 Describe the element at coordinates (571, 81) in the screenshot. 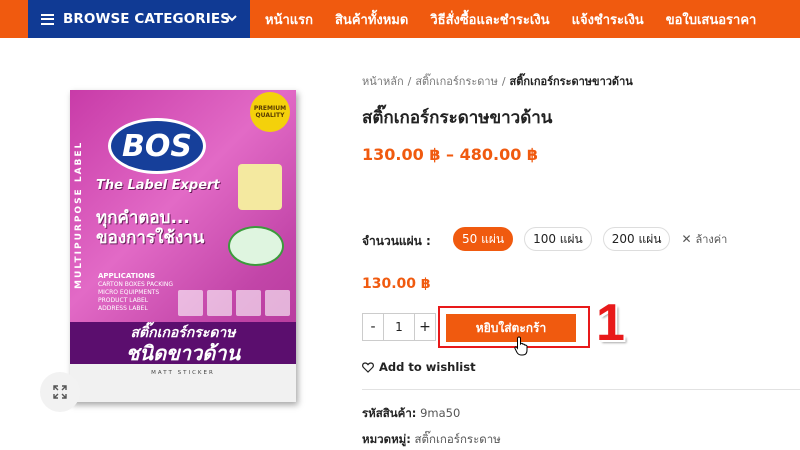

I see `breadcrumb-current: สติ๊กเกอร์กระดาษขาวด้าน` at that location.